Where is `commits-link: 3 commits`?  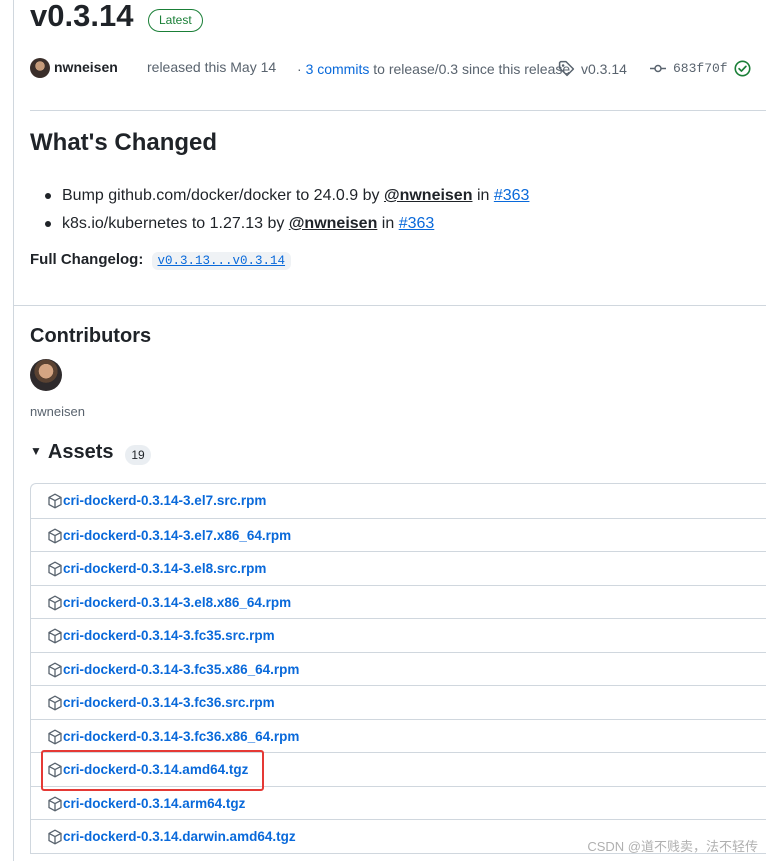
commits-link: 3 commits is located at coordinates (338, 69).